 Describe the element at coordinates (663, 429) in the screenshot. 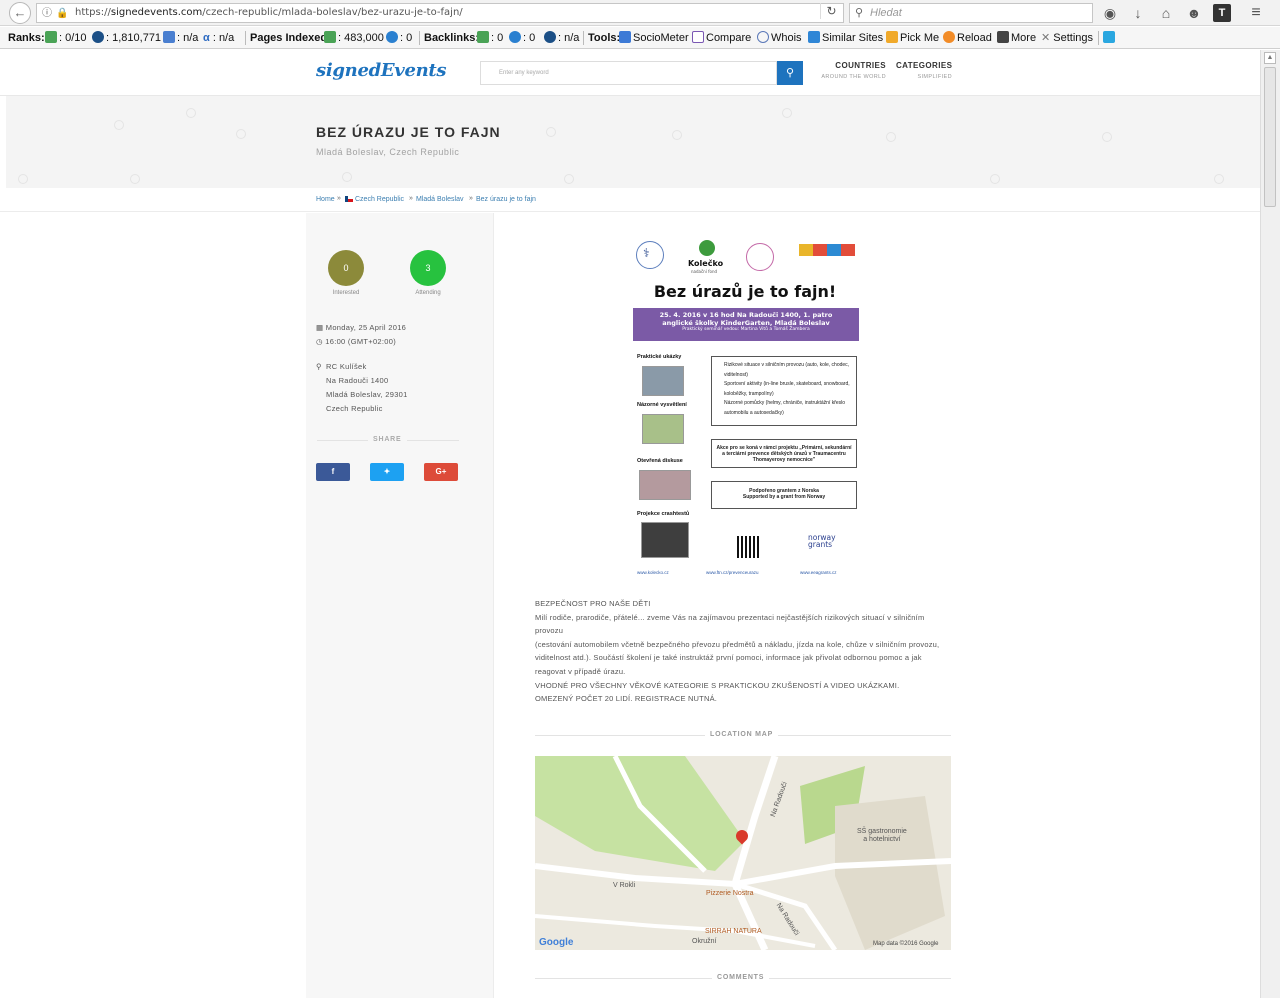

I see `visual-photo` at that location.